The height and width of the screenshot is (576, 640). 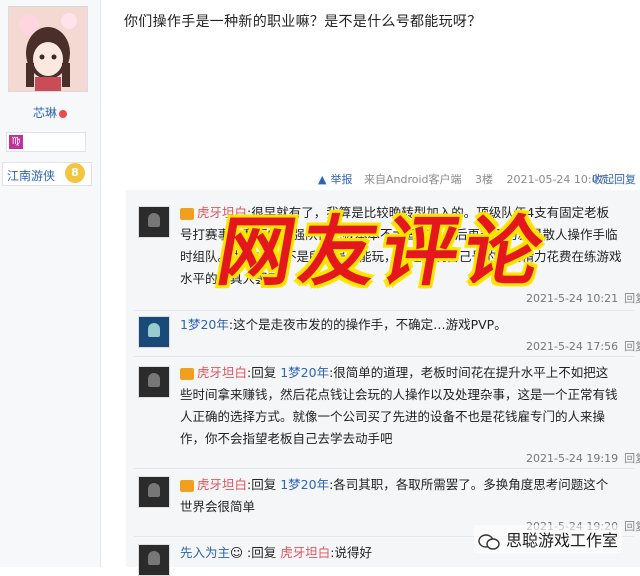 I want to click on comment-item: 1梦20年:这个是走夜市发的的操作手，不确定…游戏PVP。, so click(x=408, y=325).